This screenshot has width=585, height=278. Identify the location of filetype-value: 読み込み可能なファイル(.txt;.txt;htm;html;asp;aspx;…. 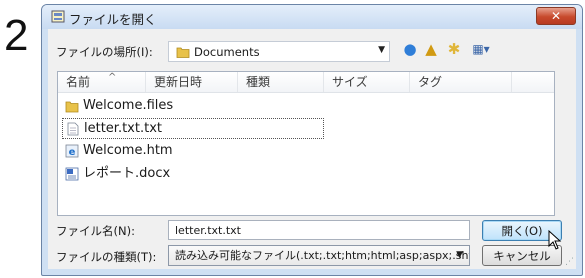
(322, 255).